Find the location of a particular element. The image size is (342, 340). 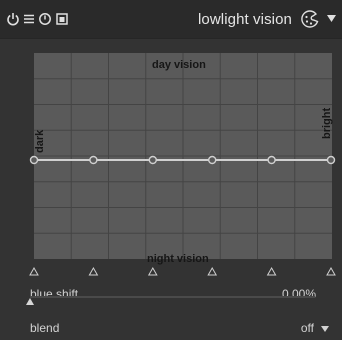

blend-value: off is located at coordinates (307, 328).